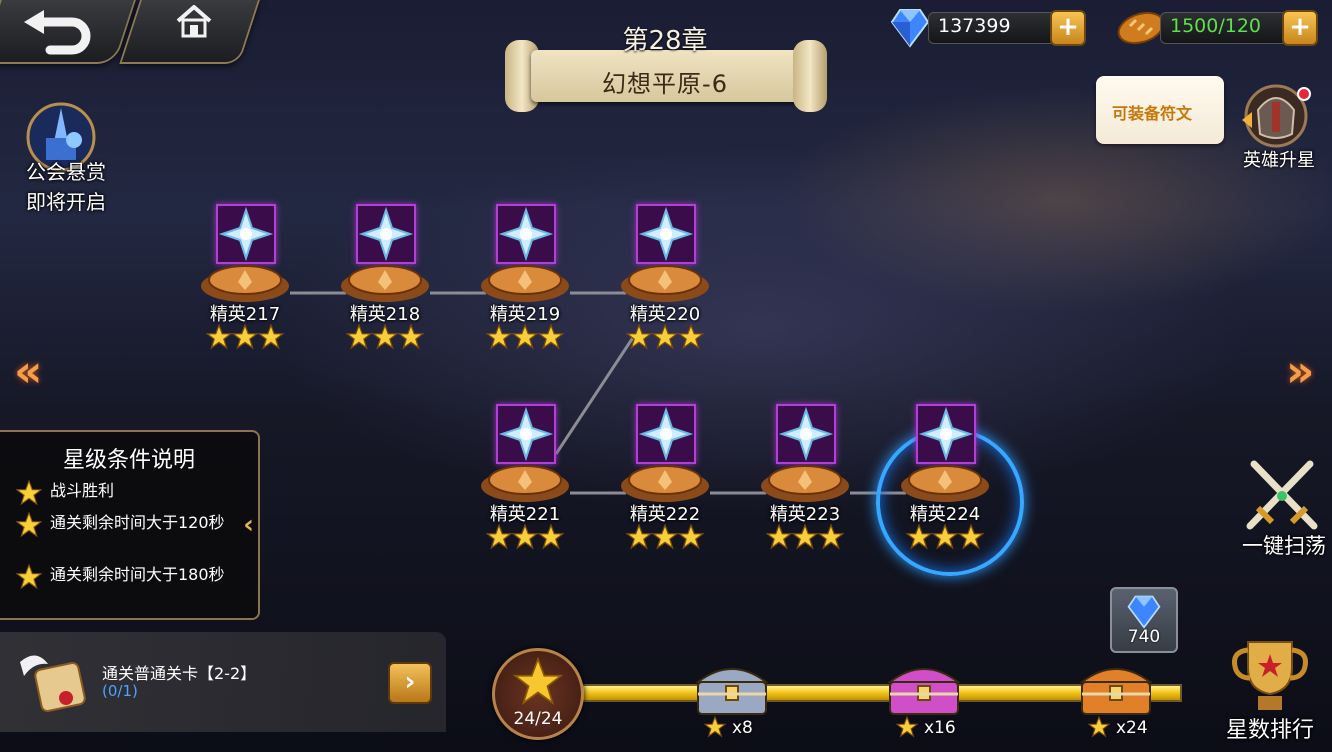  Describe the element at coordinates (538, 719) in the screenshot. I see `star-total-count: 24/24` at that location.